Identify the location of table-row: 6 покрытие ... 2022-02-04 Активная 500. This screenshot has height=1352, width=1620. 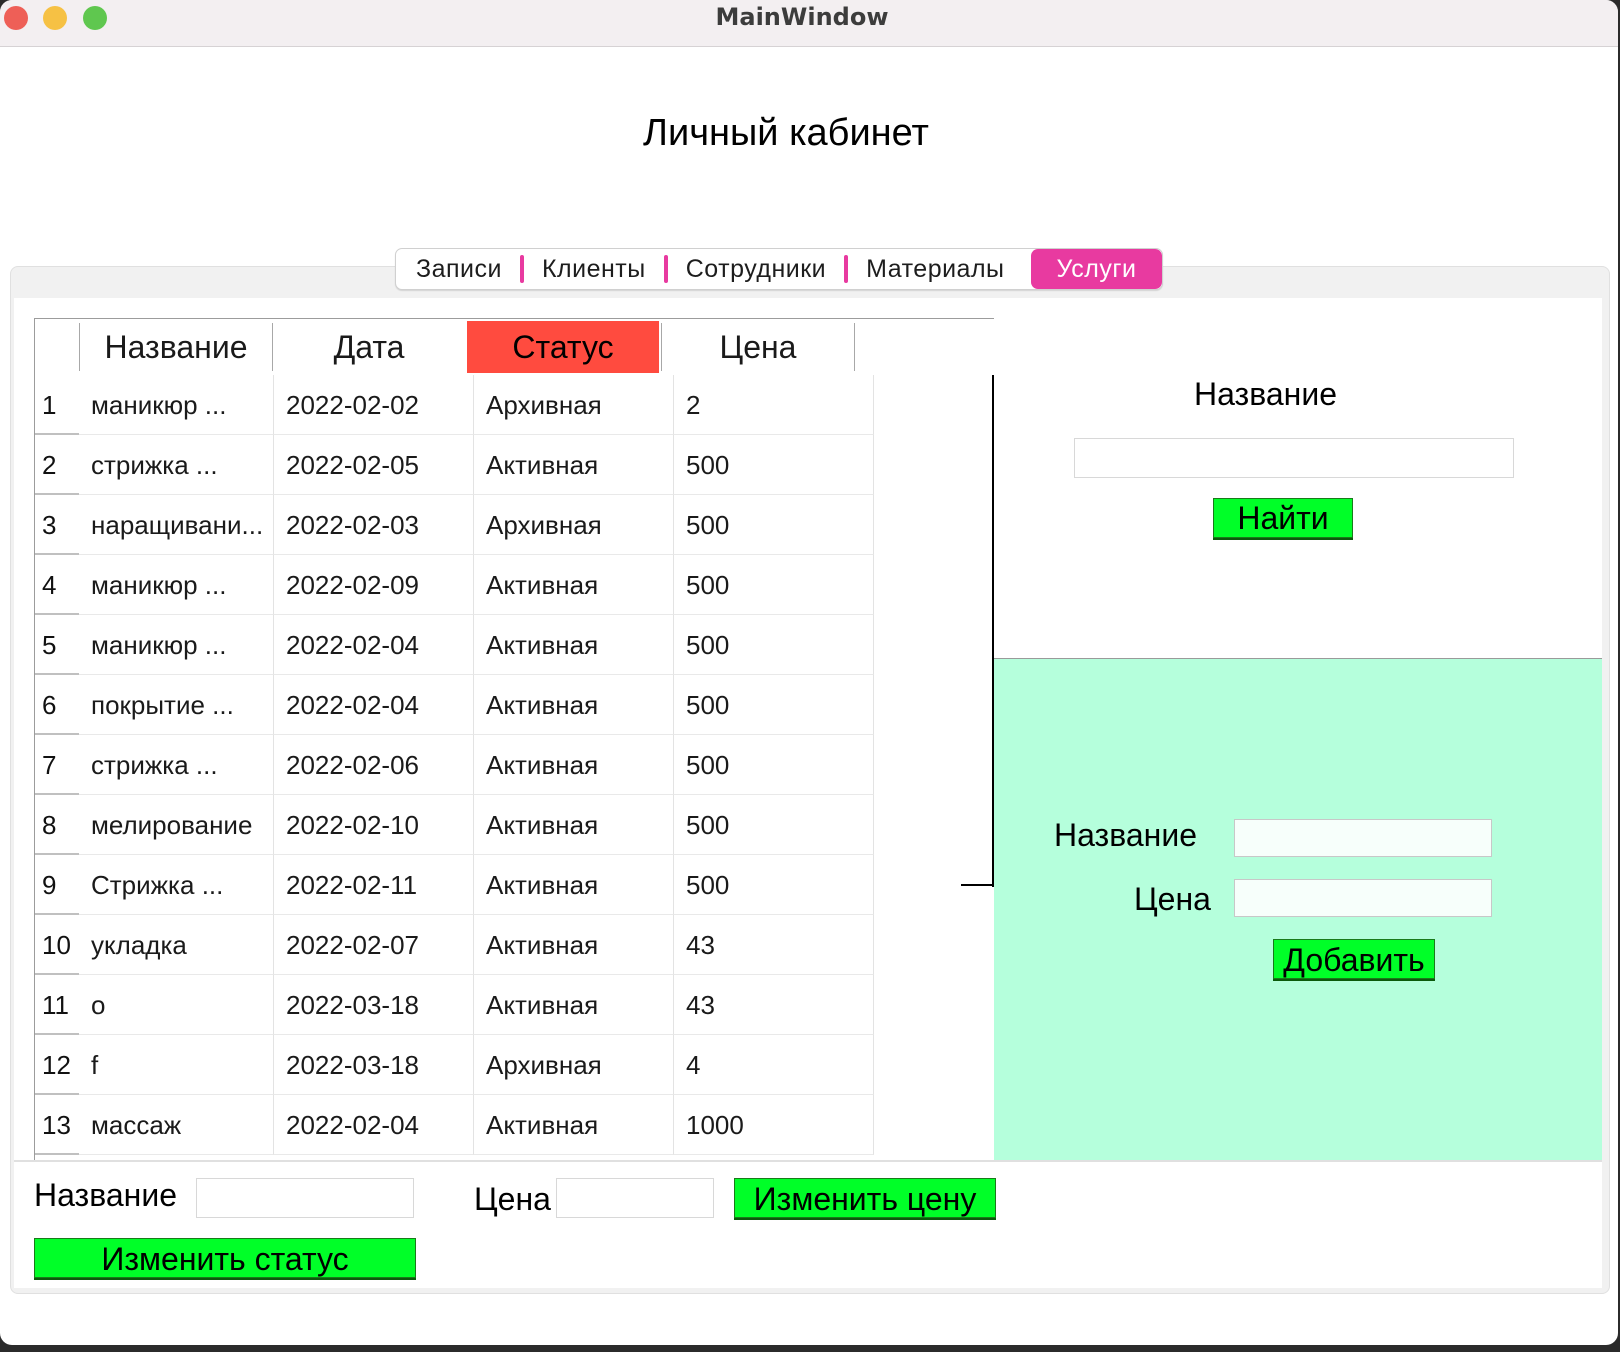
(515, 705).